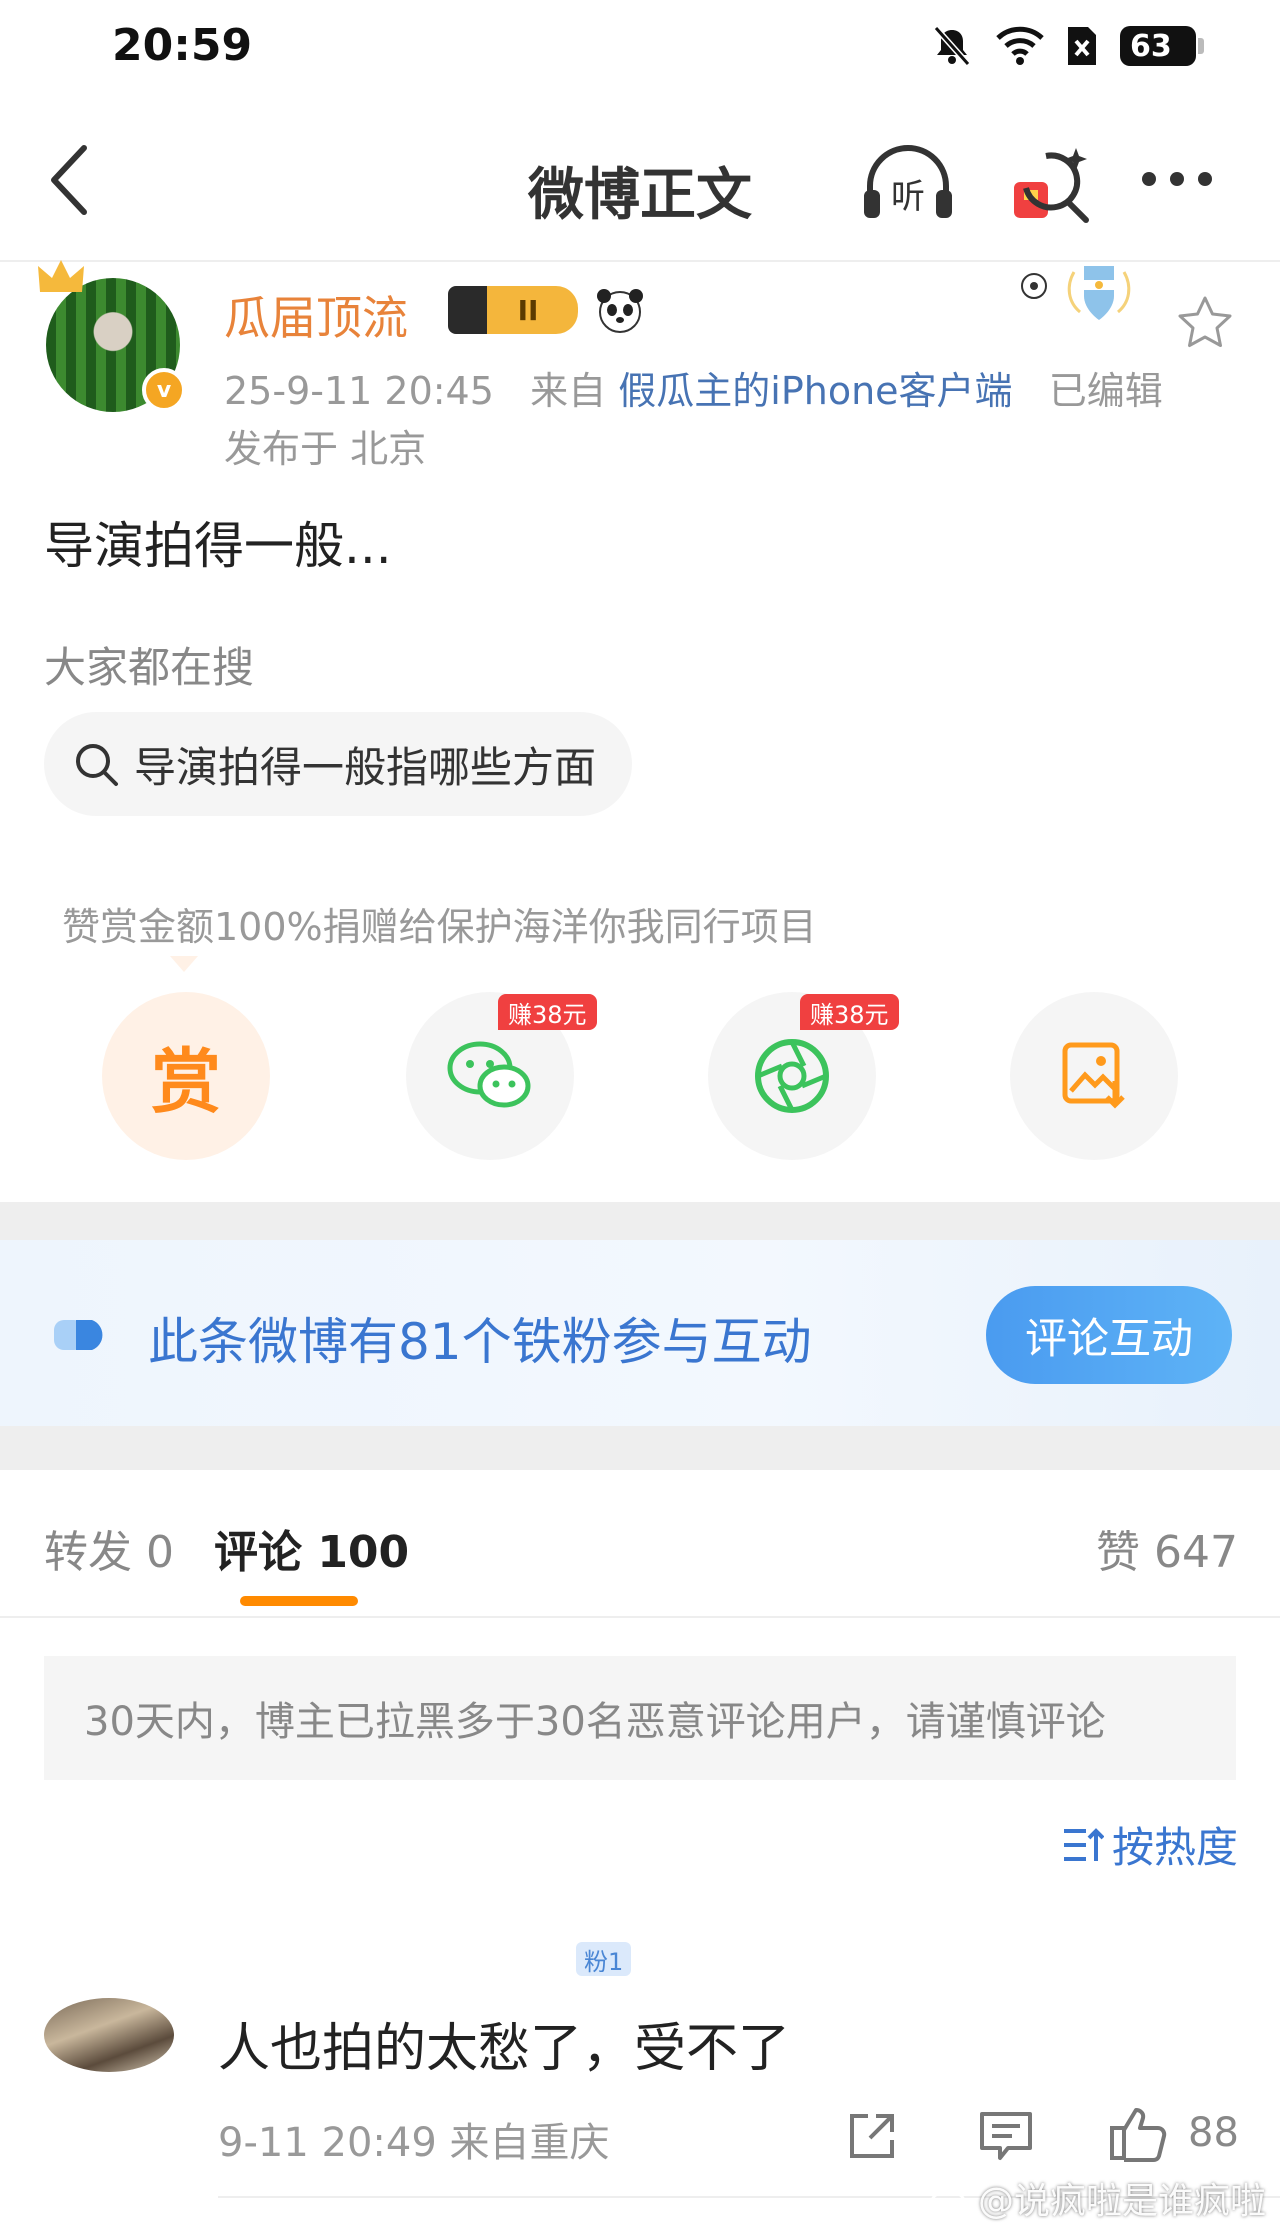 This screenshot has width=1280, height=2225. Describe the element at coordinates (1082, 46) in the screenshot. I see `sim-icon` at that location.